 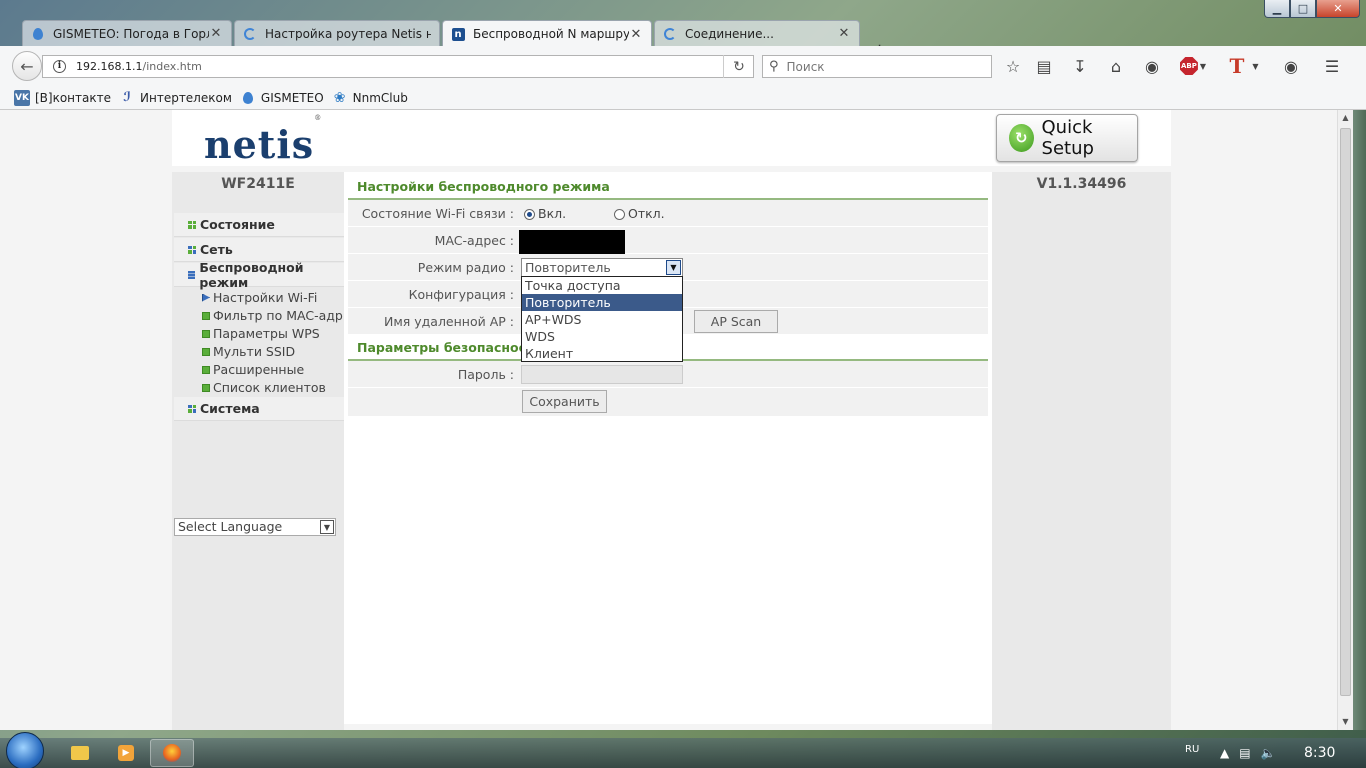 What do you see at coordinates (877, 66) in the screenshot?
I see `search-input: ⚲ Поиск` at bounding box center [877, 66].